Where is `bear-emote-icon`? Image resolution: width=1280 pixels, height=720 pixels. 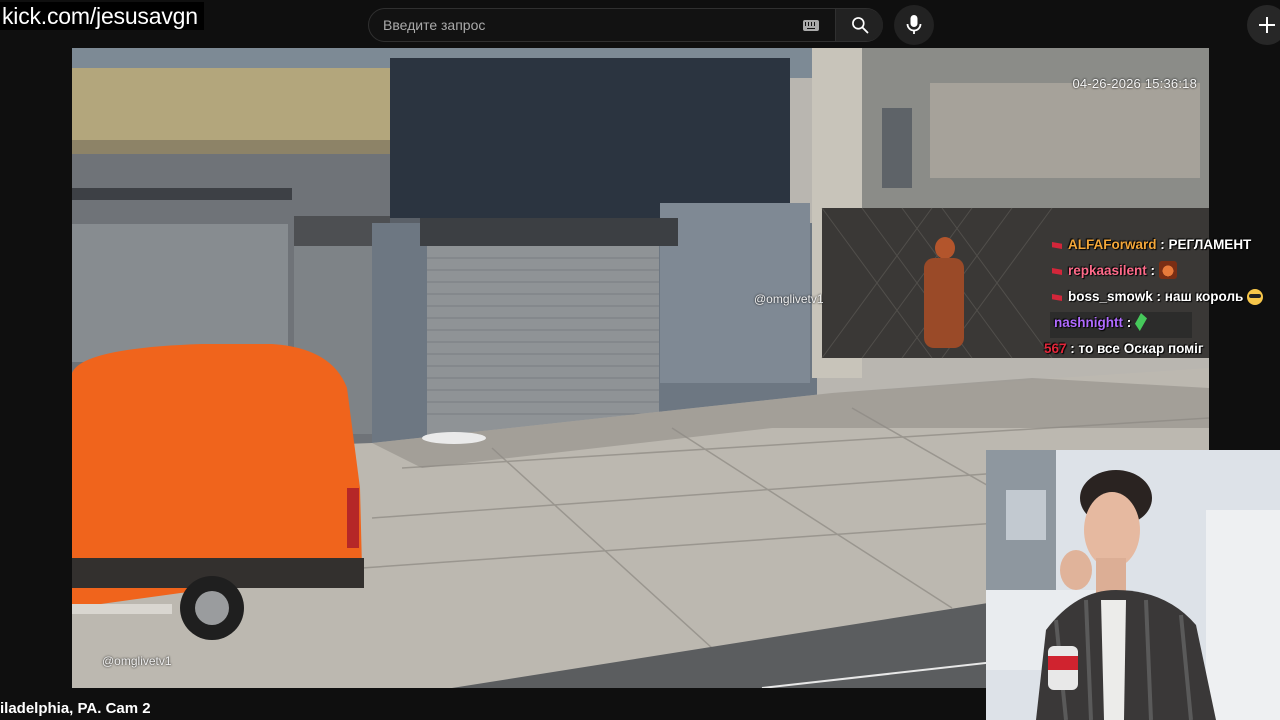 bear-emote-icon is located at coordinates (1167, 270).